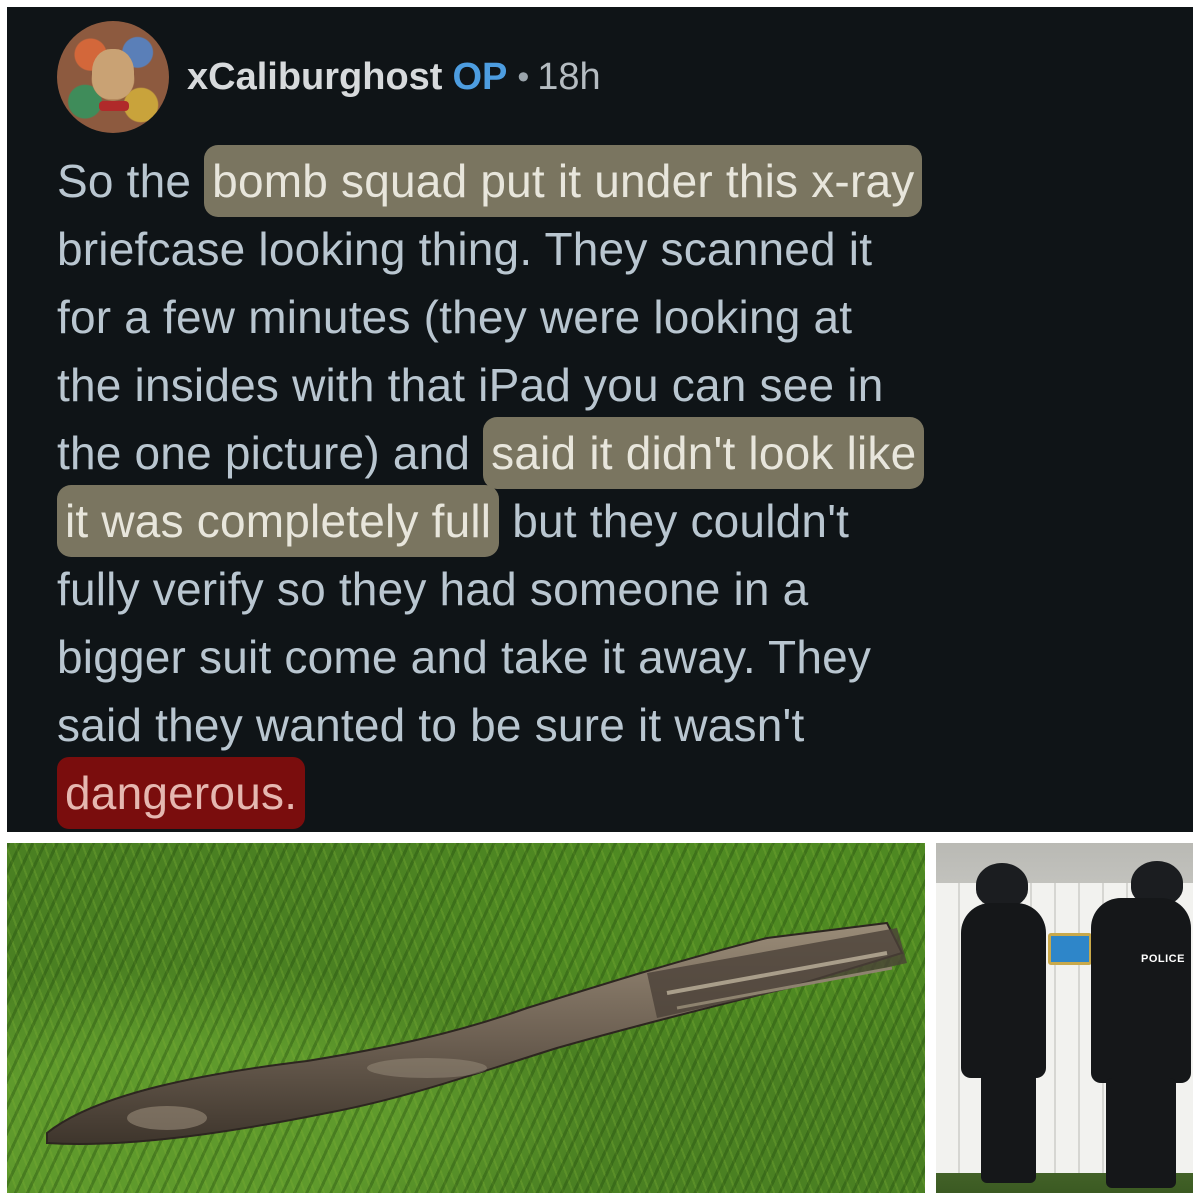 The height and width of the screenshot is (1200, 1200). Describe the element at coordinates (1141, 1133) in the screenshot. I see `officer-right-legs` at that location.